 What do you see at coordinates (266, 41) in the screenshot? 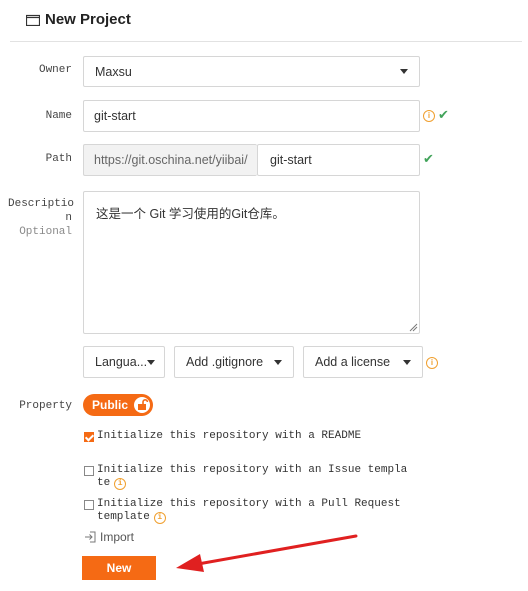
I see `header-divider` at bounding box center [266, 41].